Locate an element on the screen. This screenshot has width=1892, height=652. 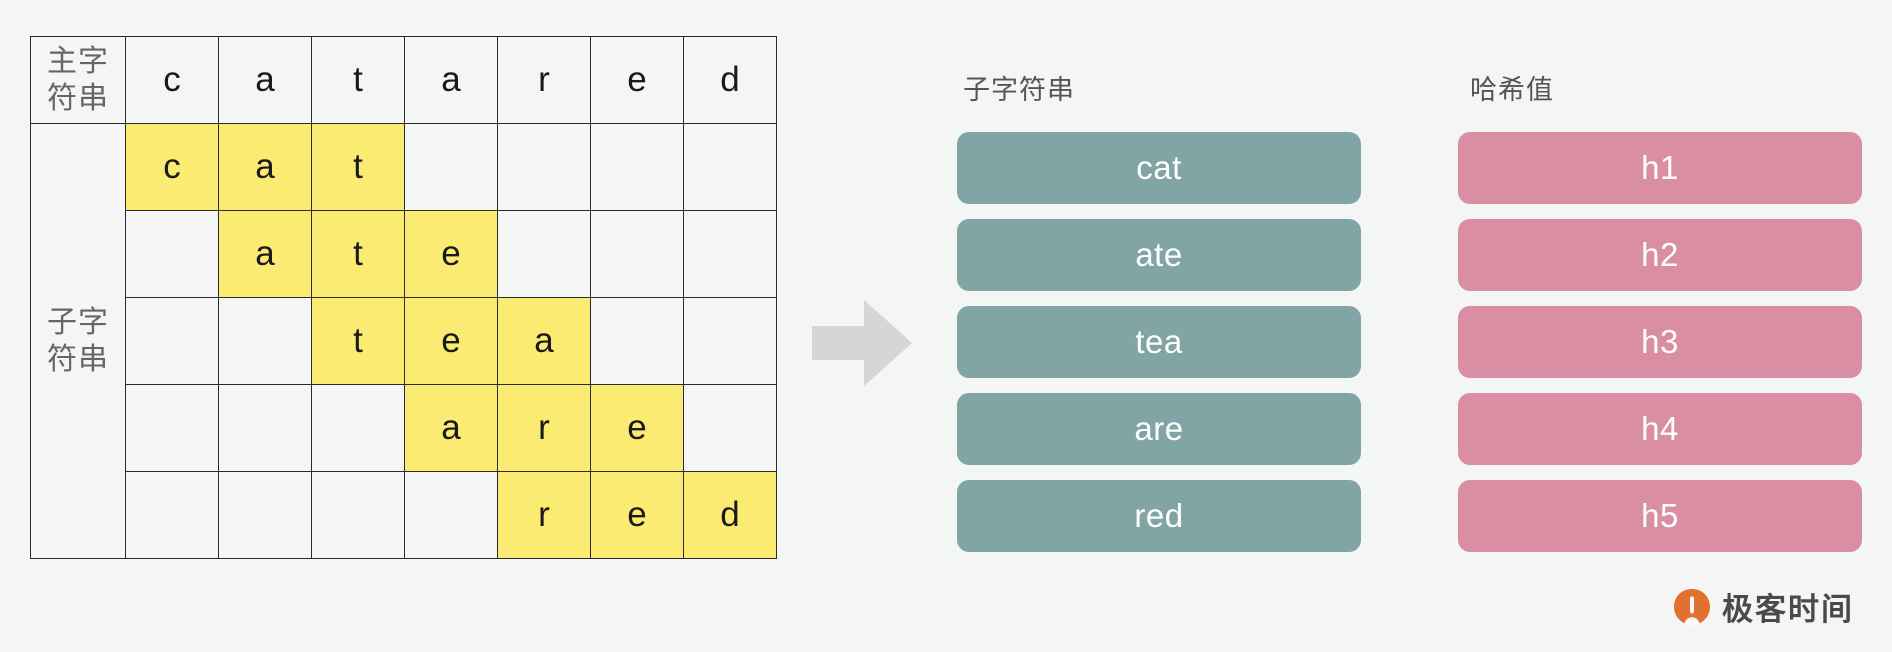
substring-pill: ate is located at coordinates (1159, 255).